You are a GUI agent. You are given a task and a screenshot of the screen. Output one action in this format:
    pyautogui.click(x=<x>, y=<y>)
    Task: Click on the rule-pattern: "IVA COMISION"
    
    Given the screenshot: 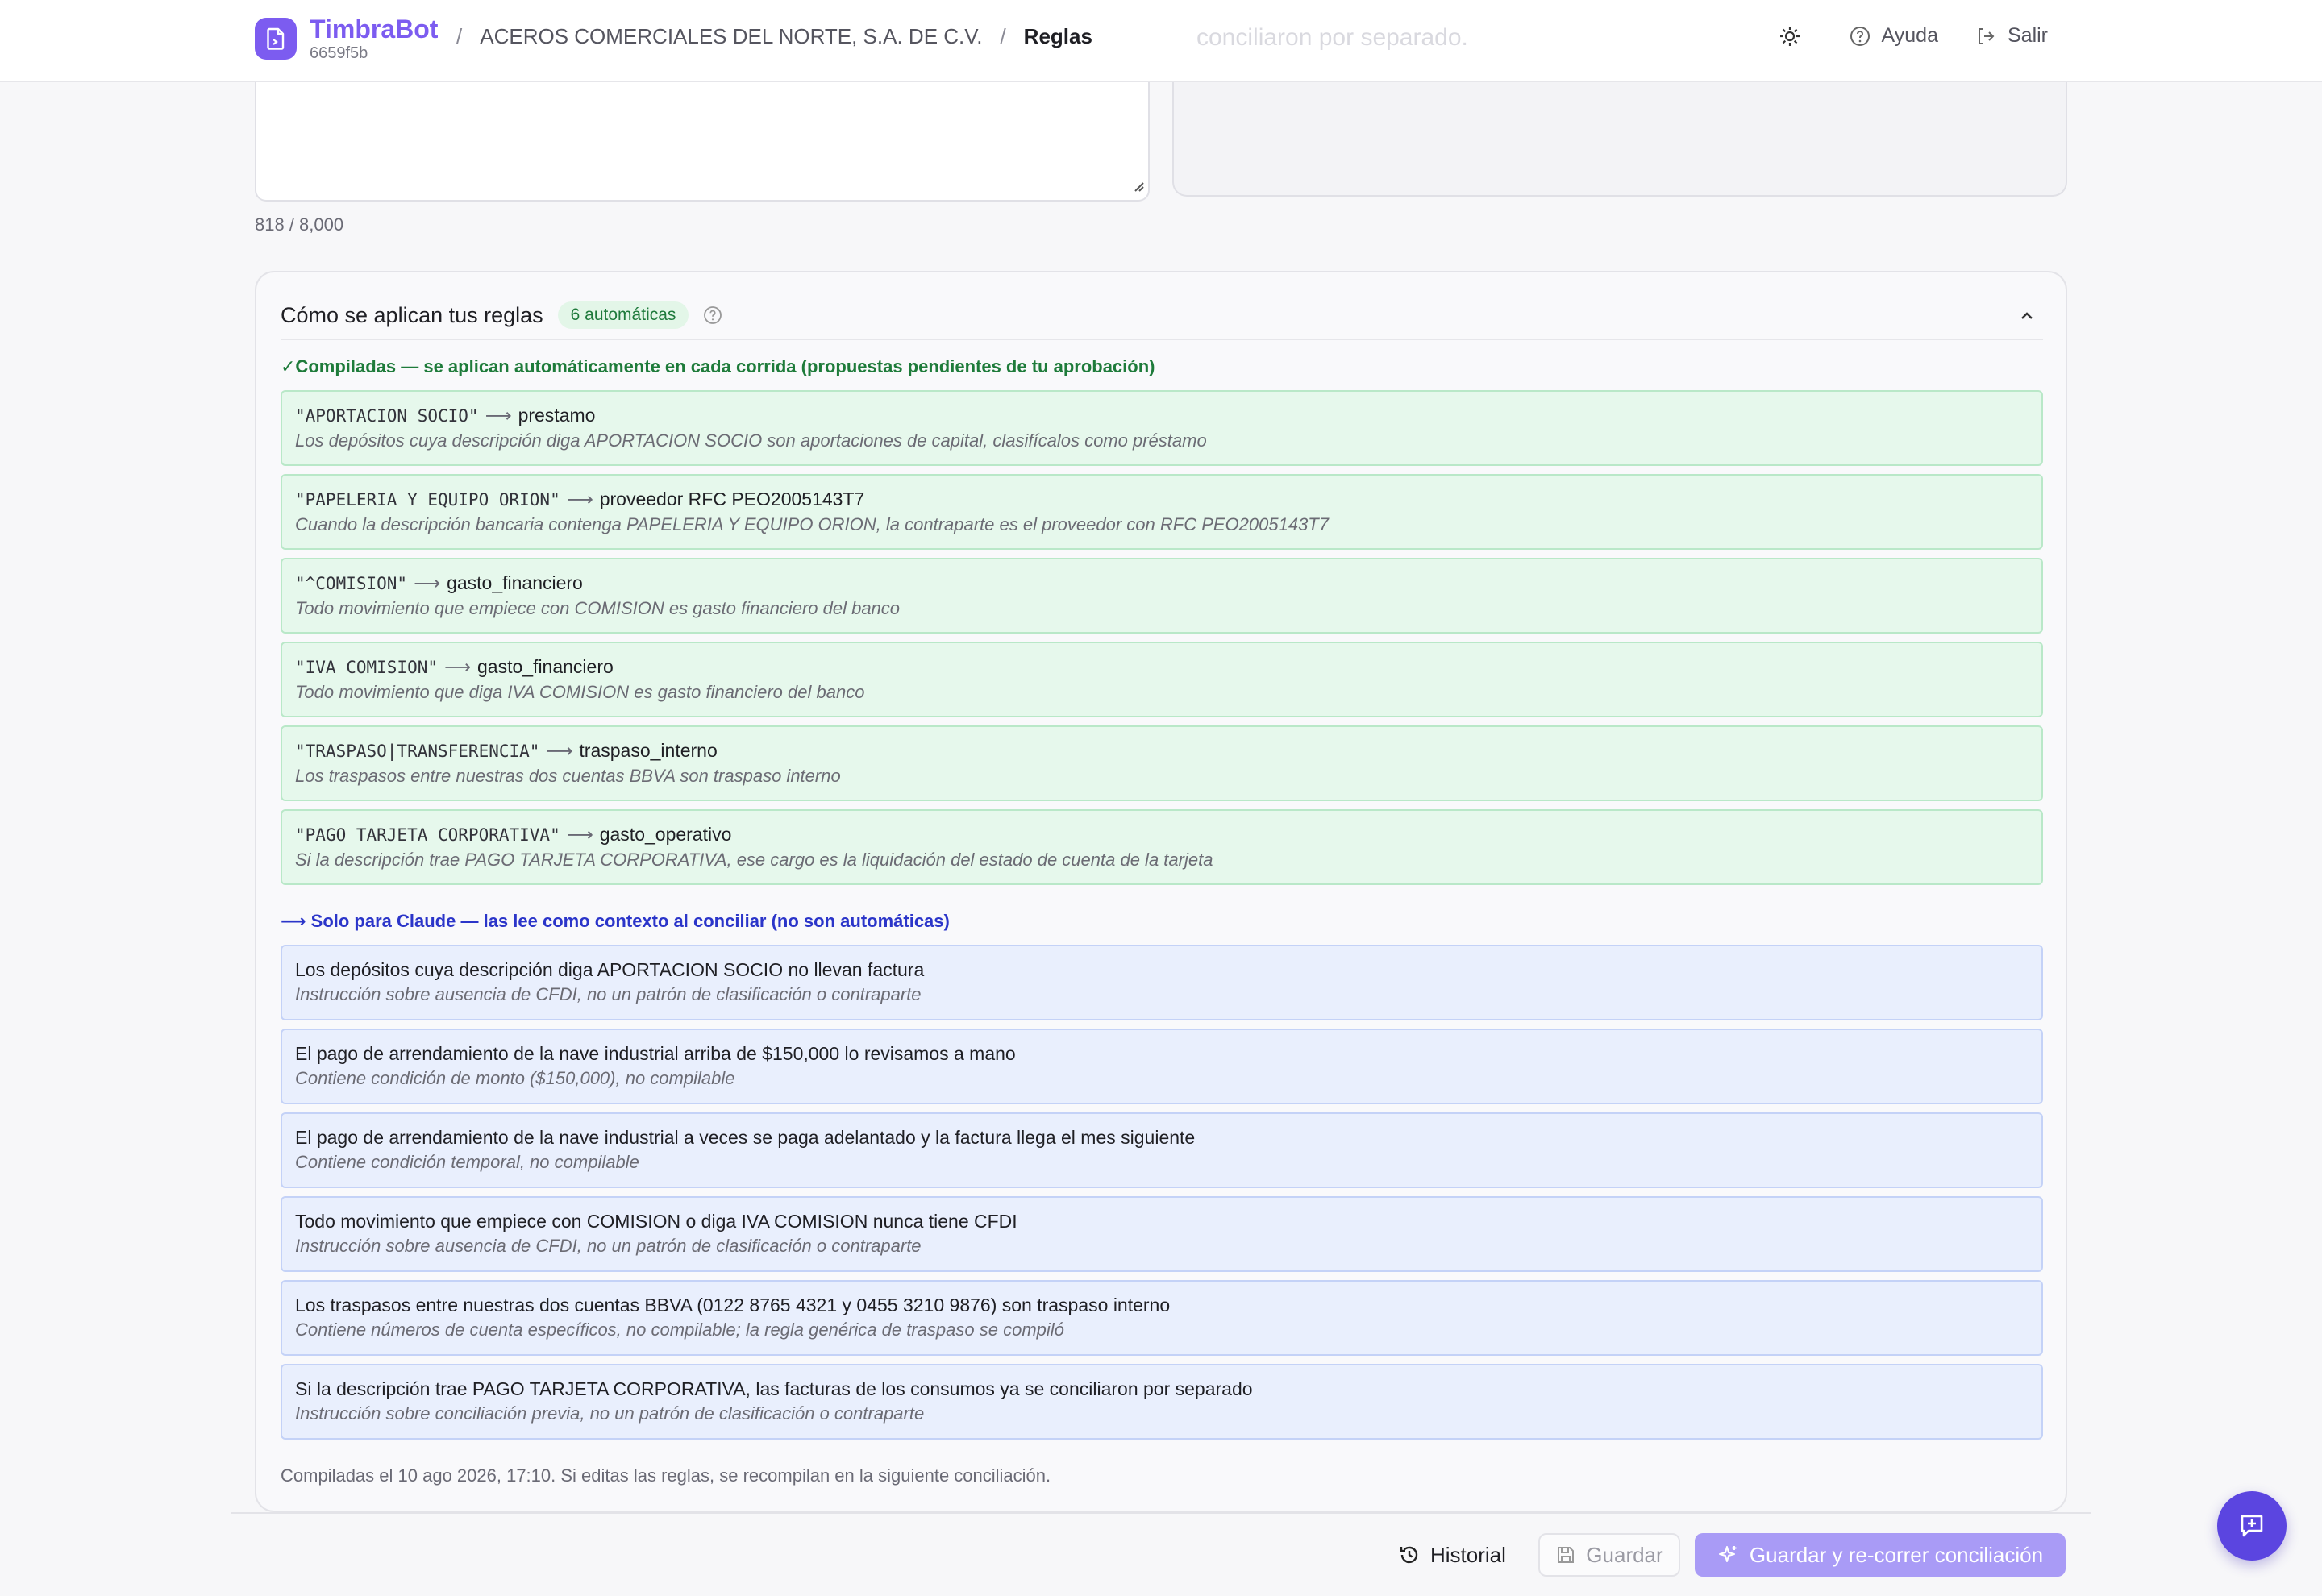 What is the action you would take?
    pyautogui.click(x=367, y=667)
    